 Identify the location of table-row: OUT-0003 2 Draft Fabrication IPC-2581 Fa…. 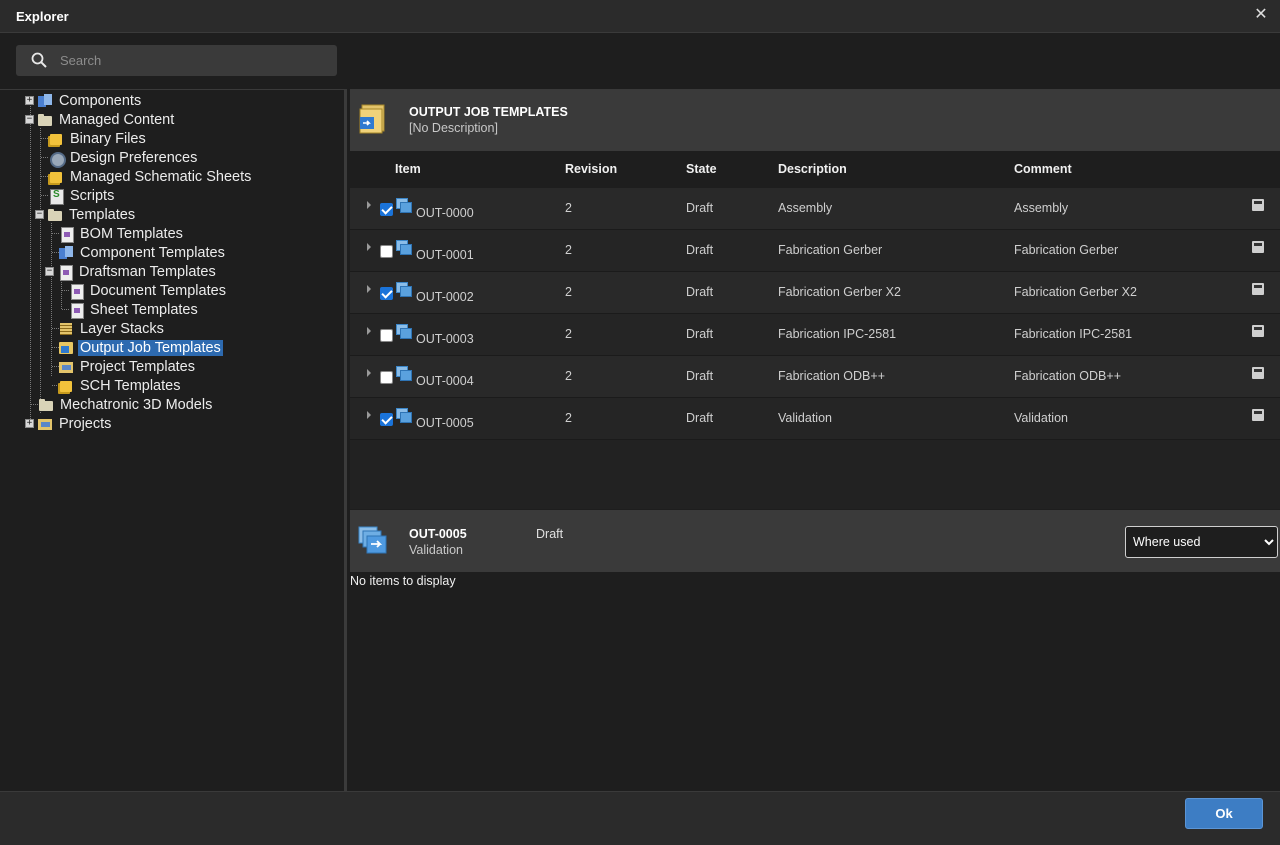
(815, 335).